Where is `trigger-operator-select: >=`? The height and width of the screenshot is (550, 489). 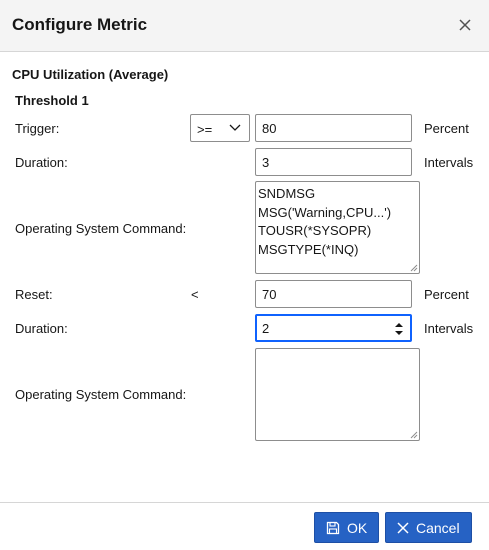 trigger-operator-select: >= is located at coordinates (220, 128).